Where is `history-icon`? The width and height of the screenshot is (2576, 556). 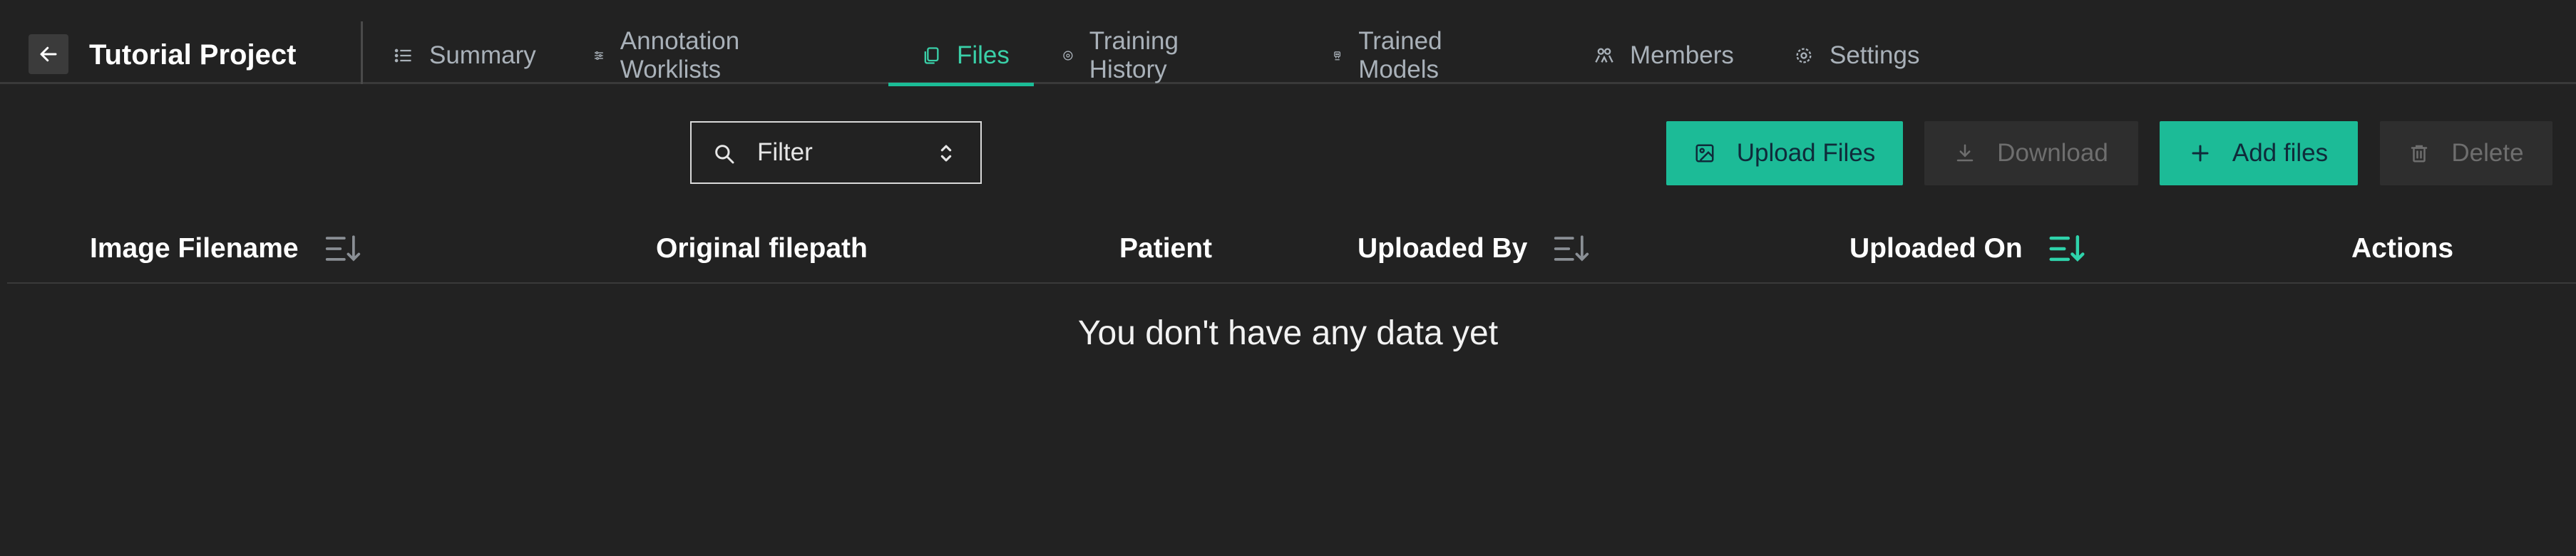 history-icon is located at coordinates (1068, 56).